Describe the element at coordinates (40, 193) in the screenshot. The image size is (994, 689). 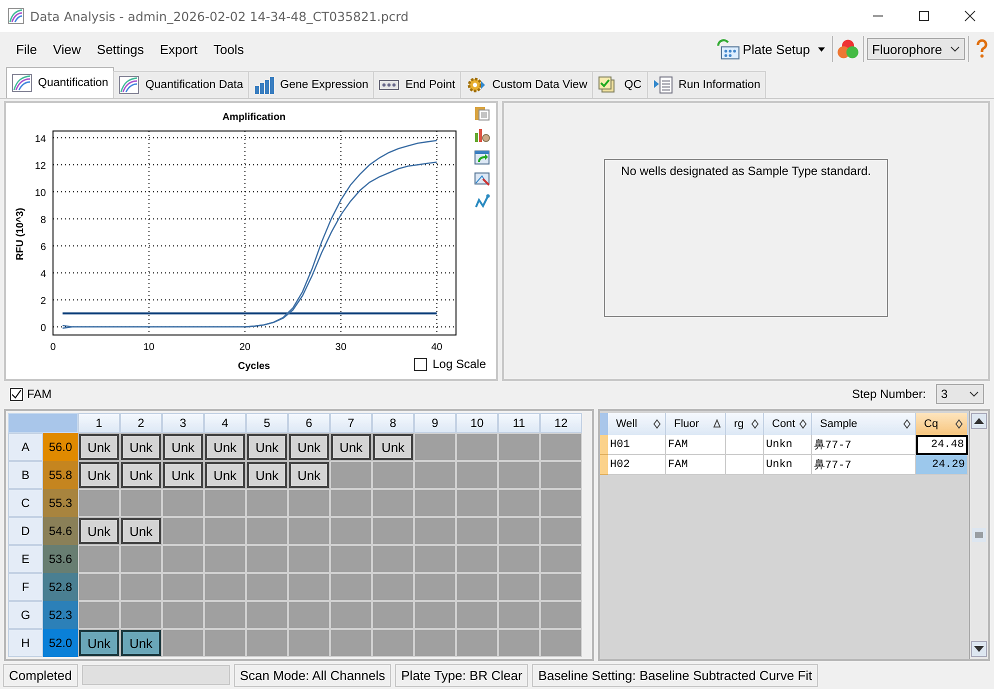
I see `y-tick-label: 10` at that location.